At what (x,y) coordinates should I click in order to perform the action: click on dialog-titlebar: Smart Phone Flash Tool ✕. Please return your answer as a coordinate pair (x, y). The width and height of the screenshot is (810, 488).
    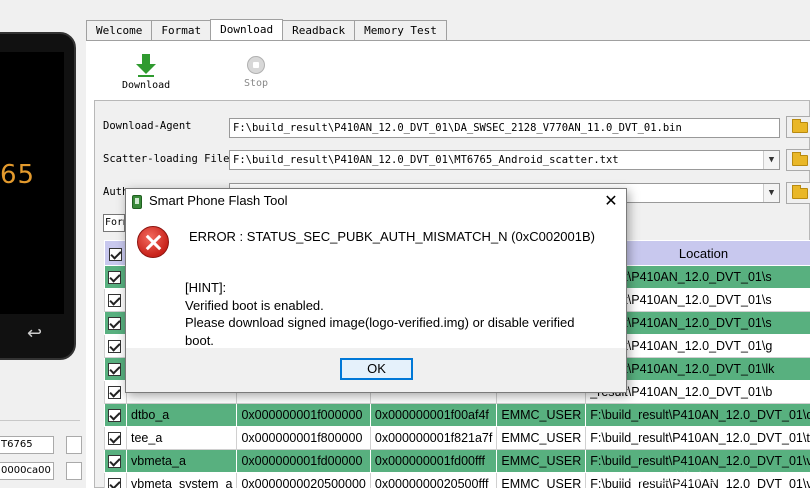
    Looking at the image, I should click on (376, 201).